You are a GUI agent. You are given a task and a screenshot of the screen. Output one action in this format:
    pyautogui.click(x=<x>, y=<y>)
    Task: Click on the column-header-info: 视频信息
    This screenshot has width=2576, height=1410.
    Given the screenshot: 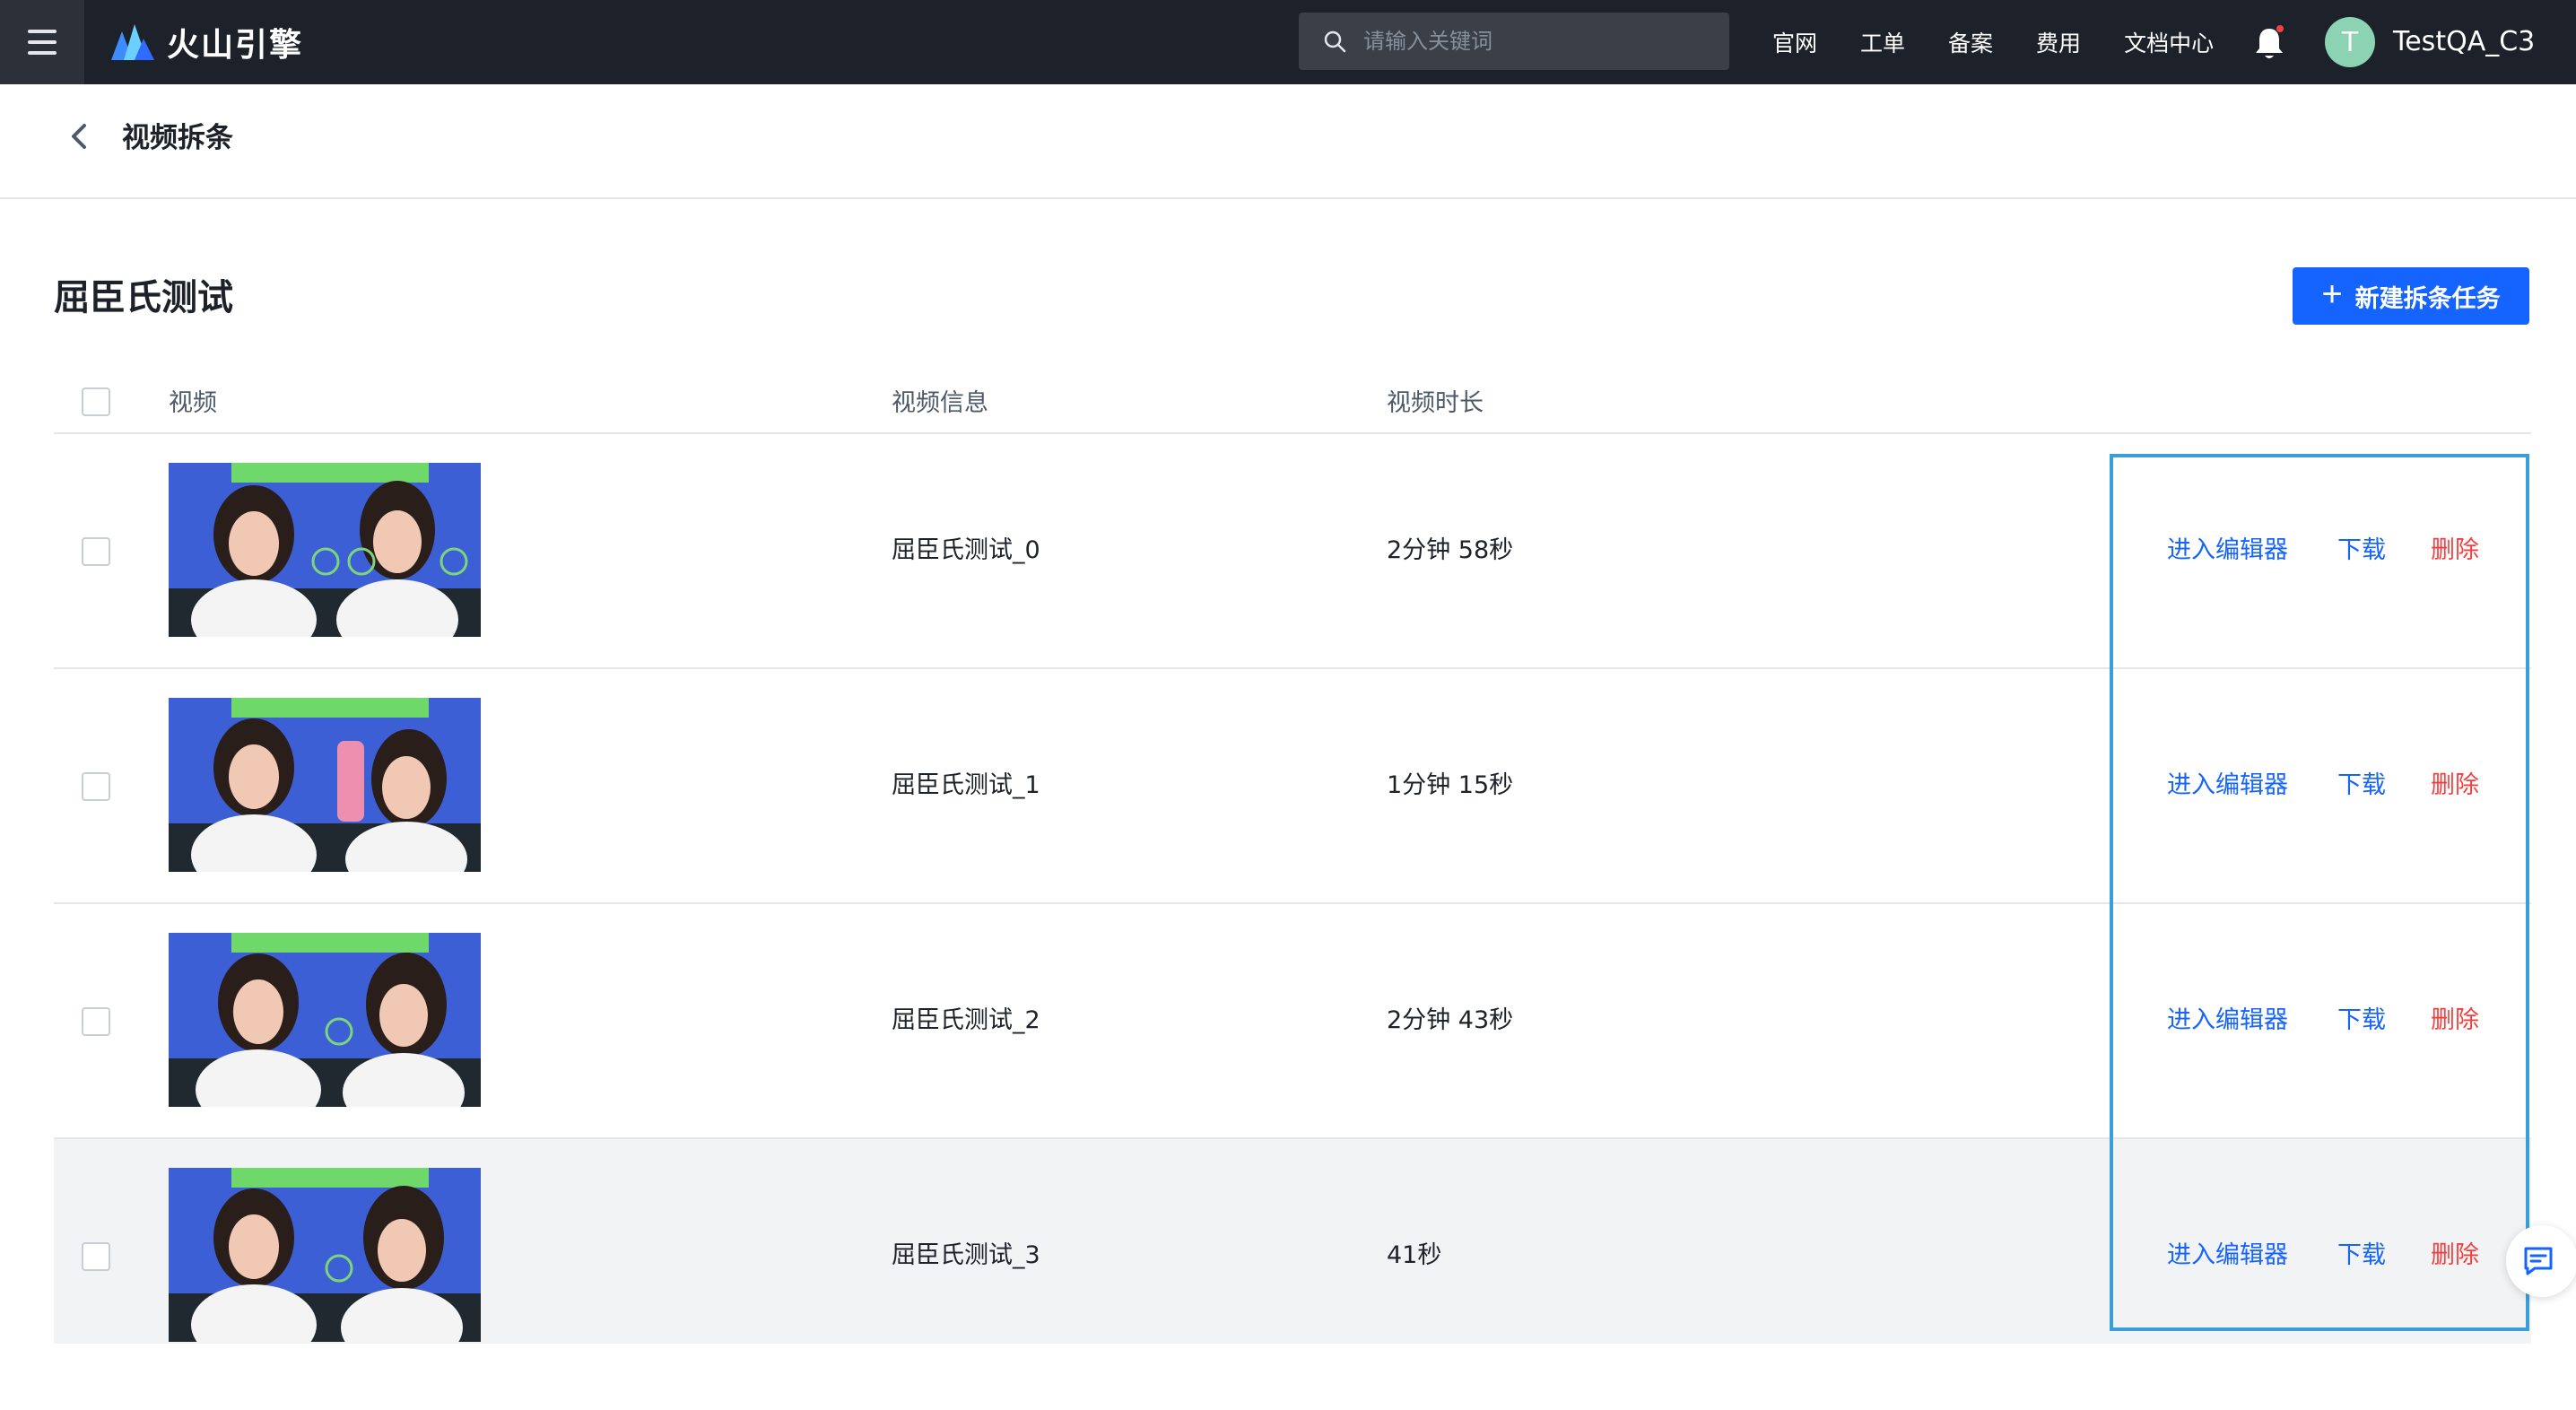 What is the action you would take?
    pyautogui.click(x=940, y=403)
    